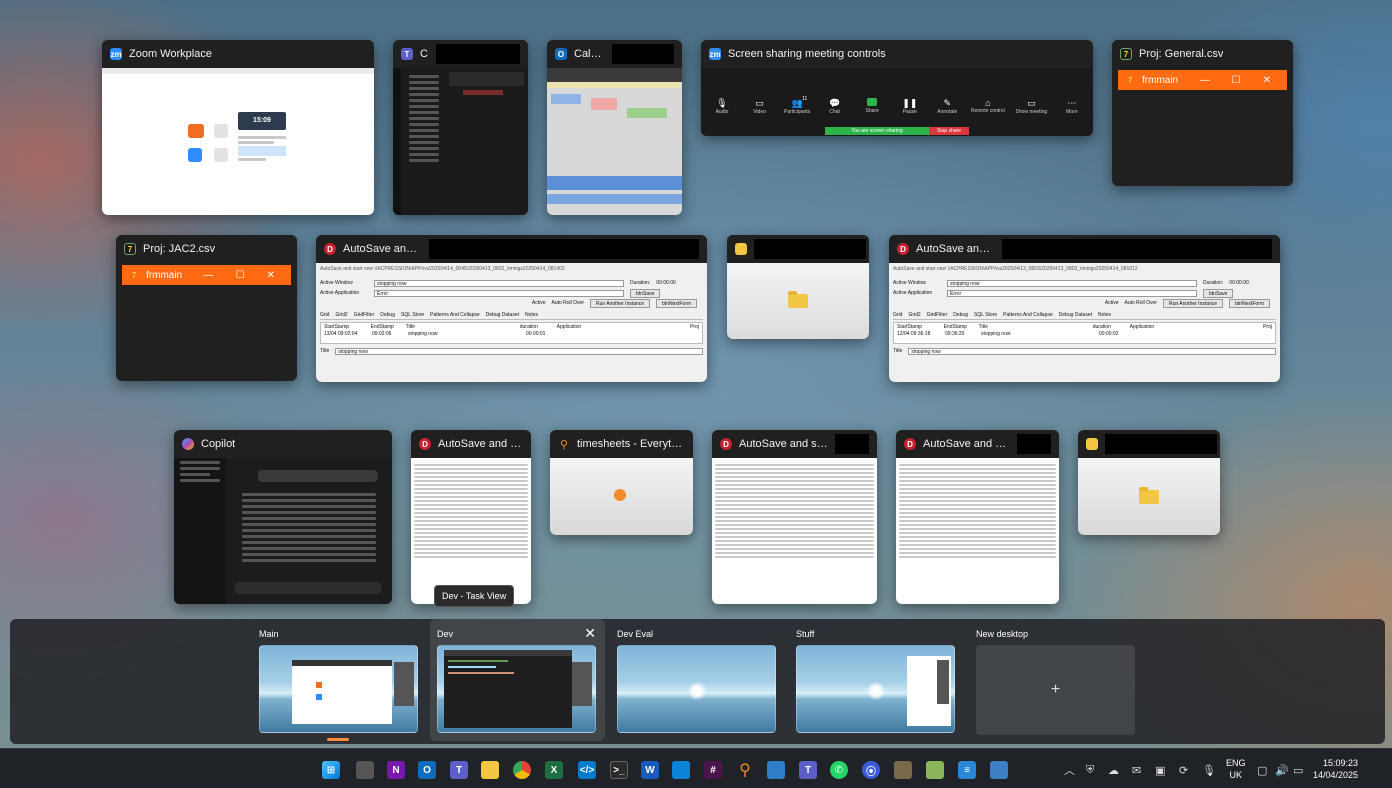  I want to click on control-label: Audio, so click(722, 112).